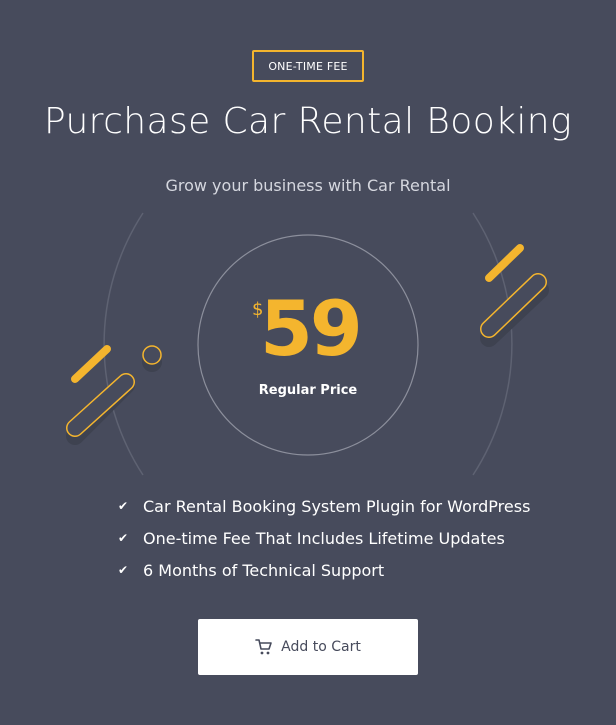  What do you see at coordinates (264, 570) in the screenshot?
I see `feature-text: 6 Months of Technical Support` at bounding box center [264, 570].